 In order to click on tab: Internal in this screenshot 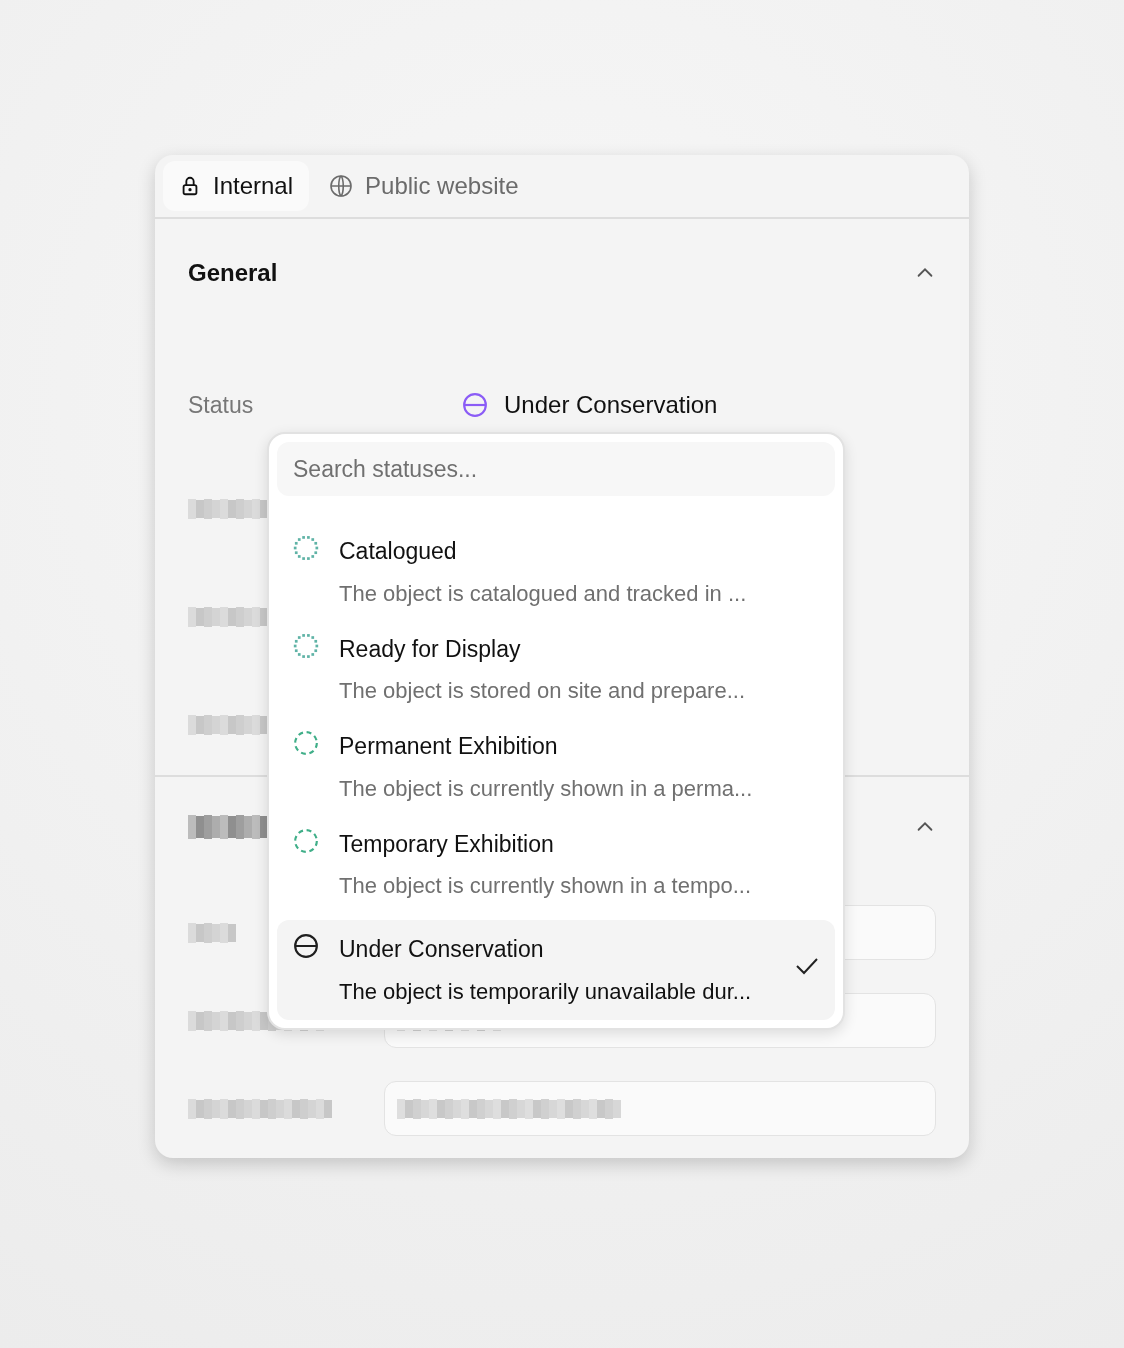, I will do `click(236, 186)`.